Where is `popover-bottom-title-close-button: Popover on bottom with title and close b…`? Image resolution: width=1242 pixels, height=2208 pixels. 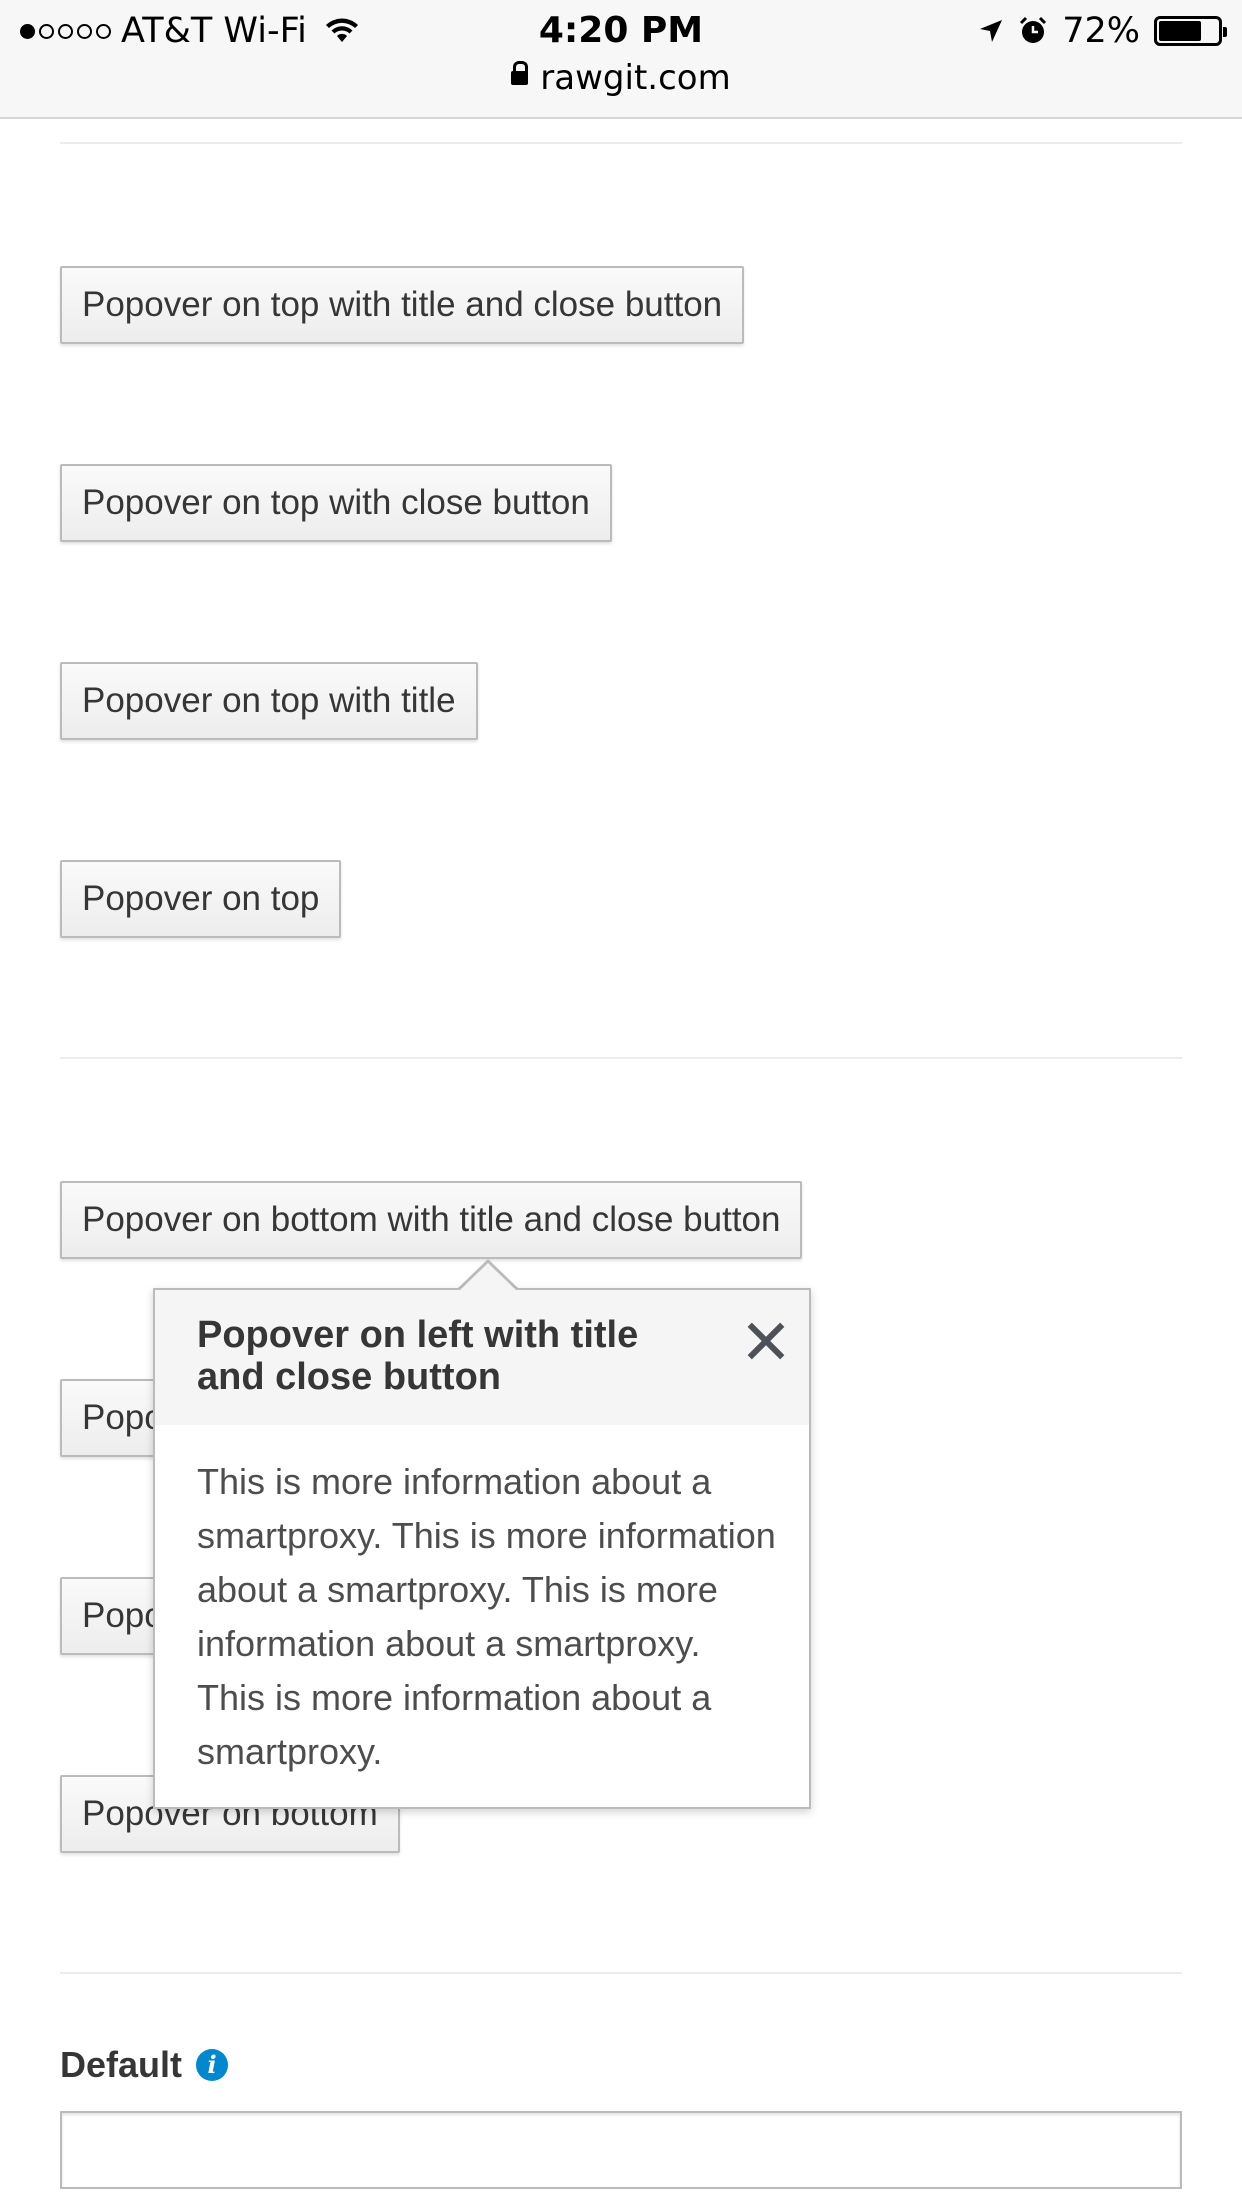
popover-bottom-title-close-button: Popover on bottom with title and close b… is located at coordinates (431, 1220).